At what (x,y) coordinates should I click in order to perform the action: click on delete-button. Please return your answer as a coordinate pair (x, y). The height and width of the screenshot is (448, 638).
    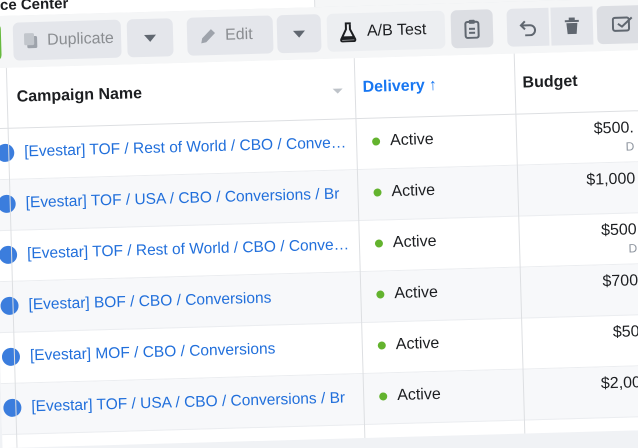
    Looking at the image, I should click on (572, 26).